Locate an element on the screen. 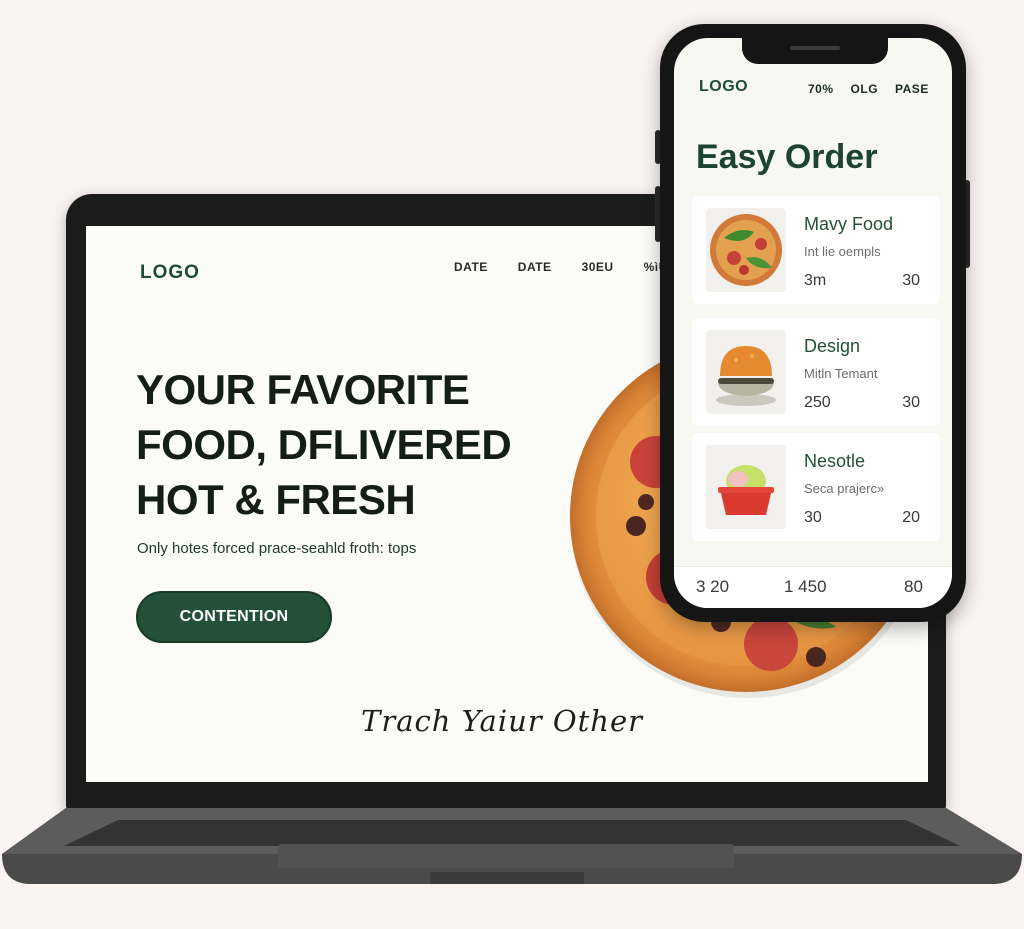  footer-value-3: 80 is located at coordinates (913, 586).